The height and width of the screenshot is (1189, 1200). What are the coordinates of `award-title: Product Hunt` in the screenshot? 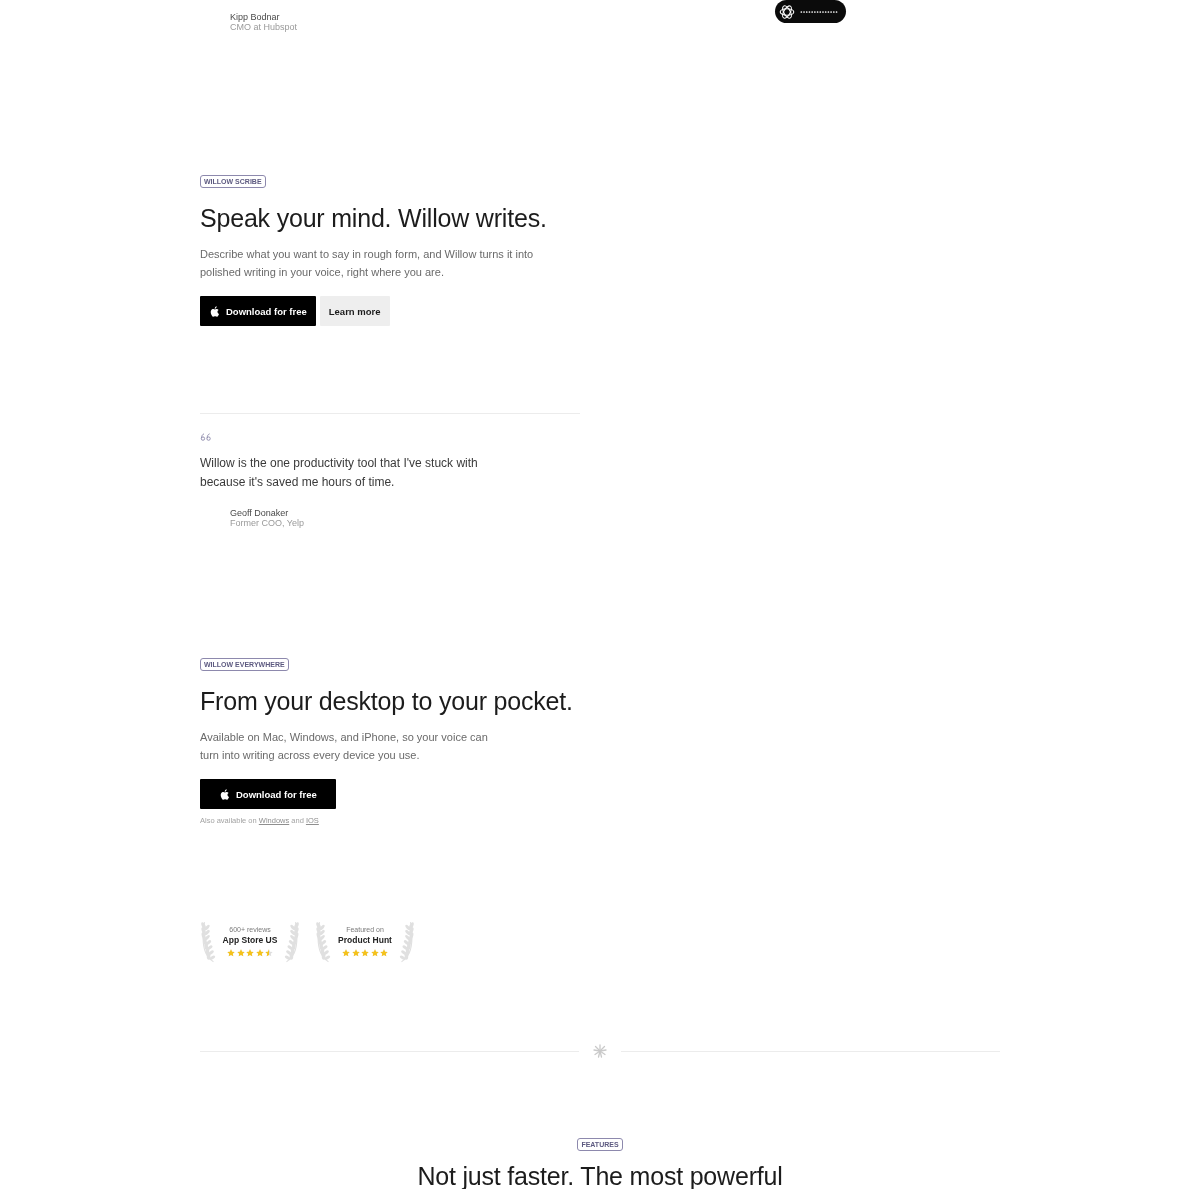 It's located at (365, 940).